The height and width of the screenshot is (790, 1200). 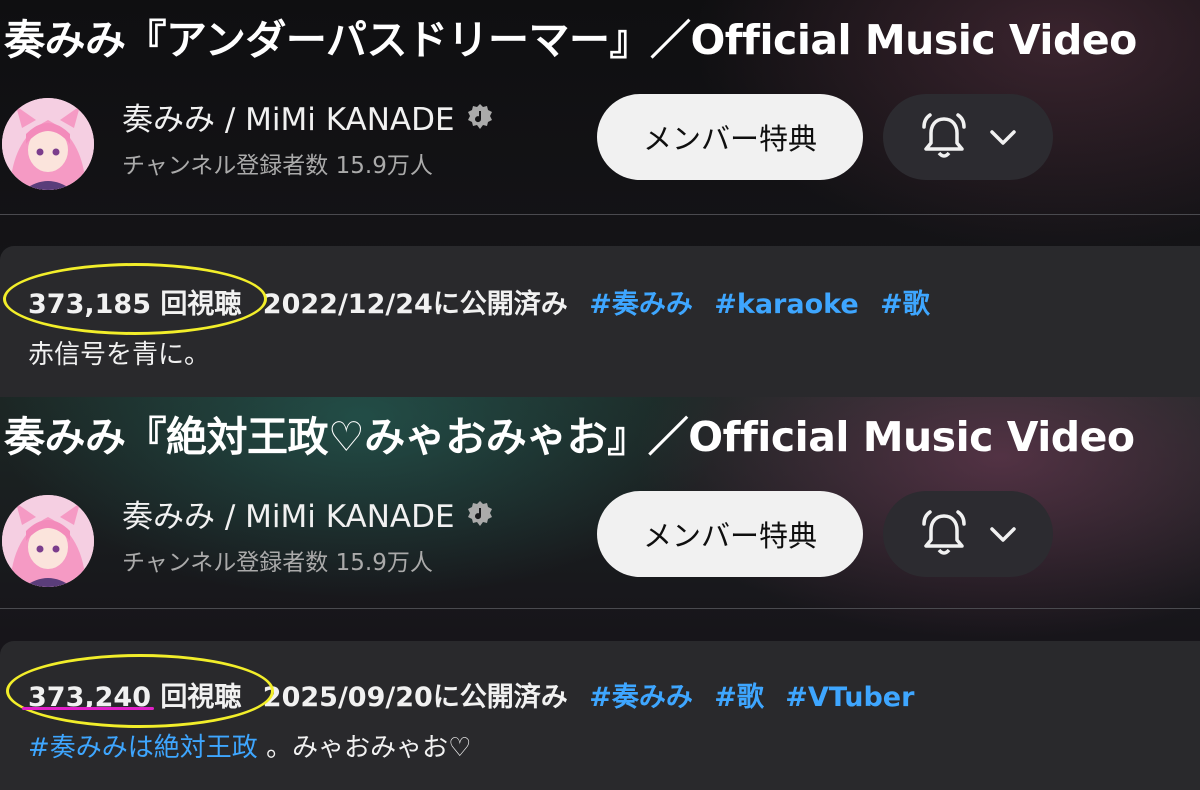 I want to click on highlight-underline-annotation, so click(x=88, y=708).